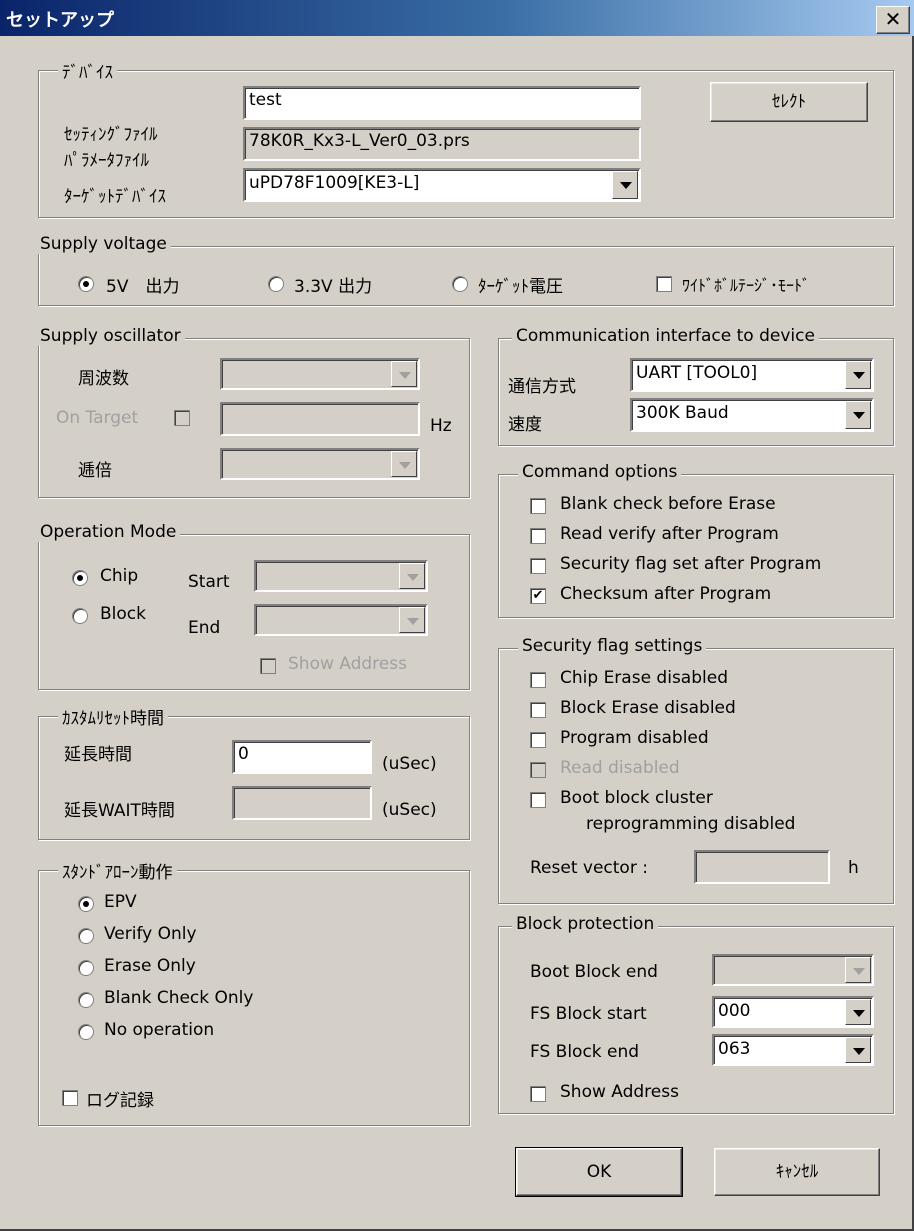 The height and width of the screenshot is (1231, 914). Describe the element at coordinates (302, 803) in the screenshot. I see `extend-wait-input` at that location.